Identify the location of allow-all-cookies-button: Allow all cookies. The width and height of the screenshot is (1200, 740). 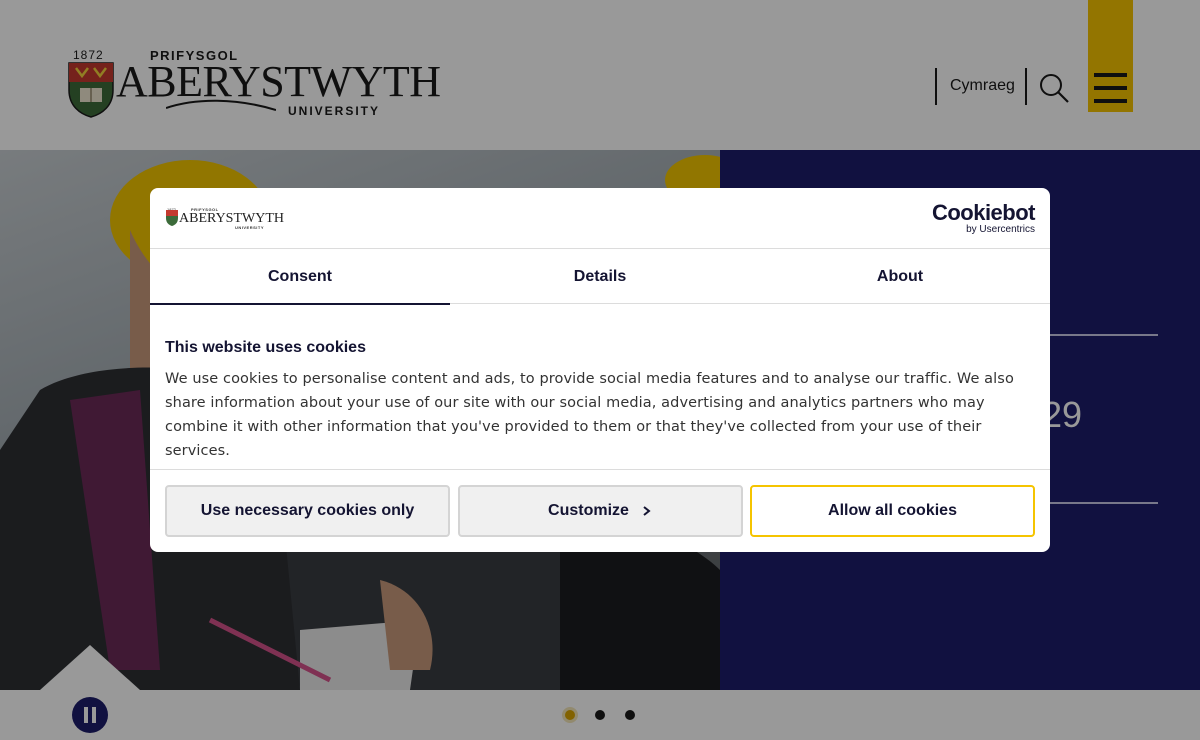
(892, 511).